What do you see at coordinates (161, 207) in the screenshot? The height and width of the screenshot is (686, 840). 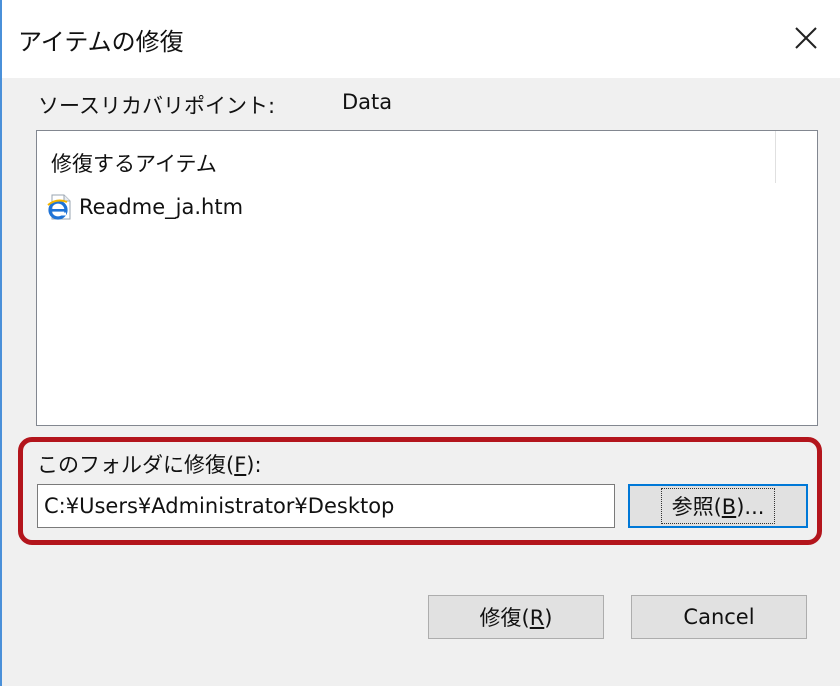 I see `file-name: Readme_ja.htm` at bounding box center [161, 207].